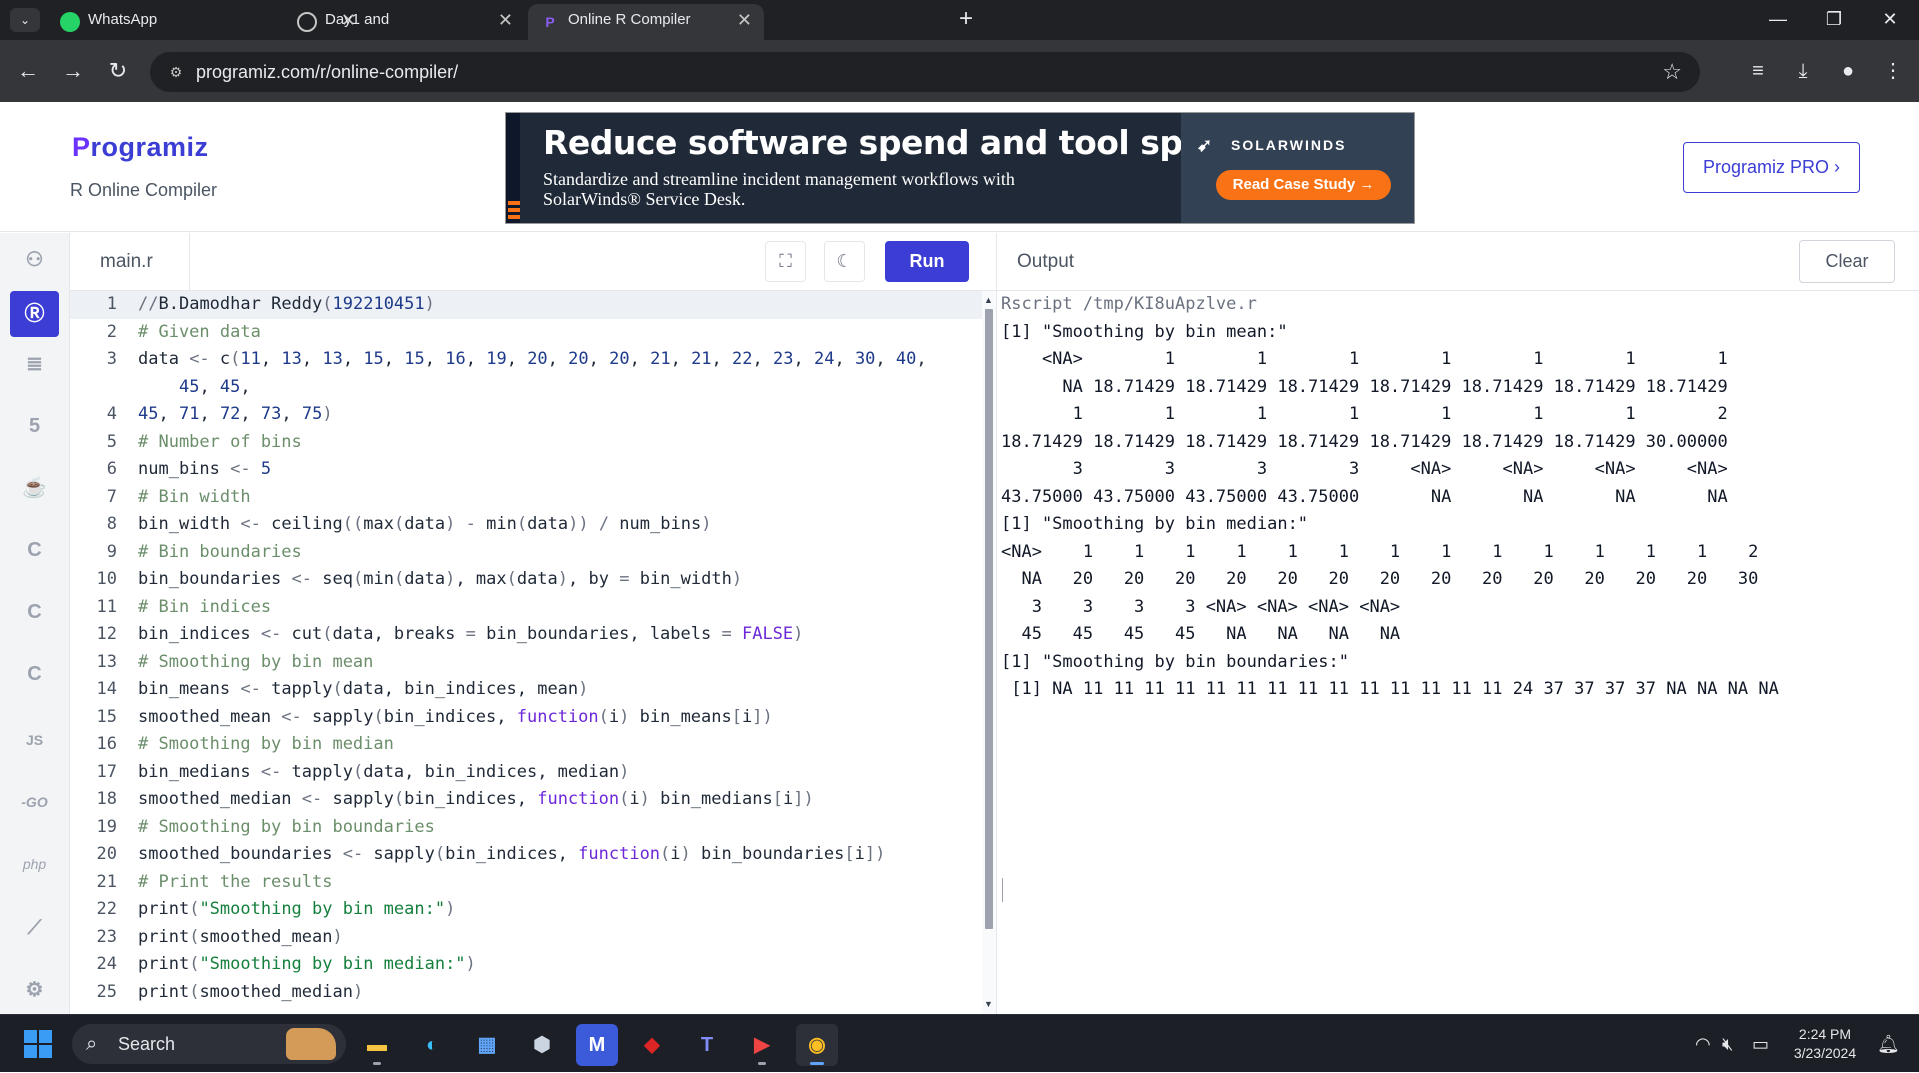 Image resolution: width=1919 pixels, height=1073 pixels. I want to click on sidebar-item-cpp: C, so click(34, 612).